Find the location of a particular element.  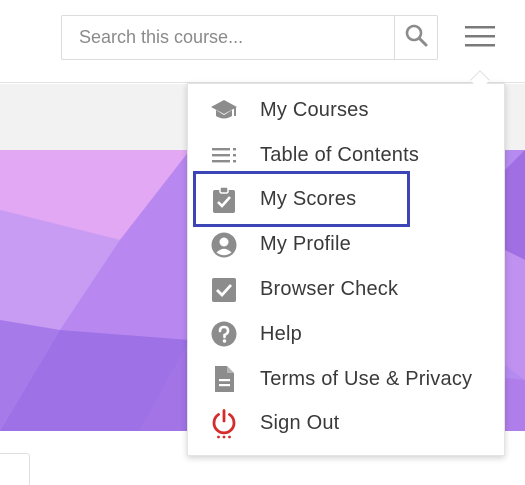

menu-item-browser-check: Browser Check is located at coordinates (346, 289).